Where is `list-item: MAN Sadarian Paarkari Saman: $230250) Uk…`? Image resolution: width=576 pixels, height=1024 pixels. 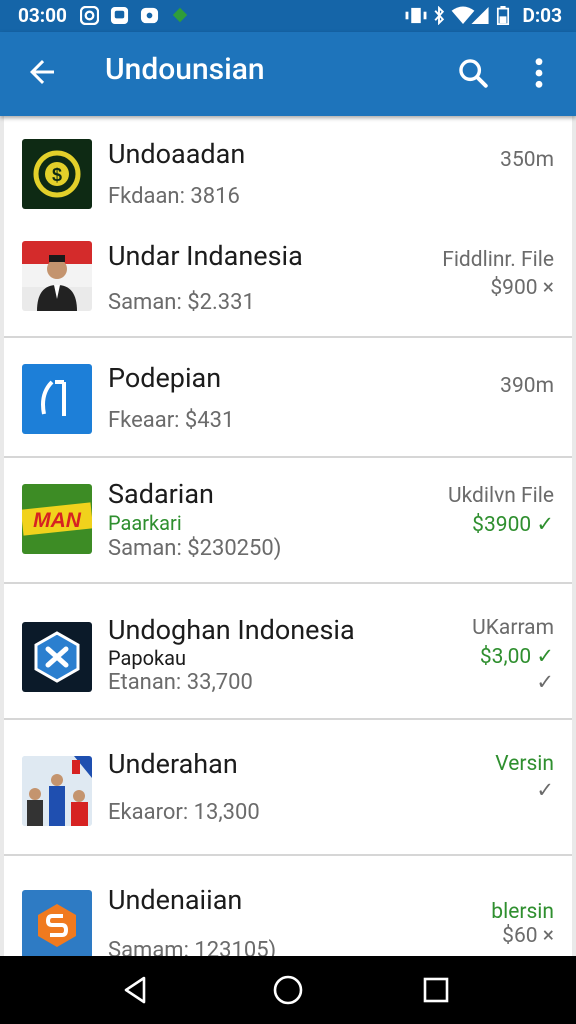
list-item: MAN Sadarian Paarkari Saman: $230250) Uk… is located at coordinates (288, 521).